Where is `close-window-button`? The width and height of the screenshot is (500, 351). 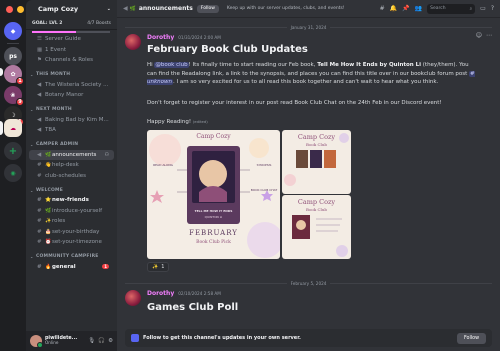
close-window-button is located at coordinates (9, 9).